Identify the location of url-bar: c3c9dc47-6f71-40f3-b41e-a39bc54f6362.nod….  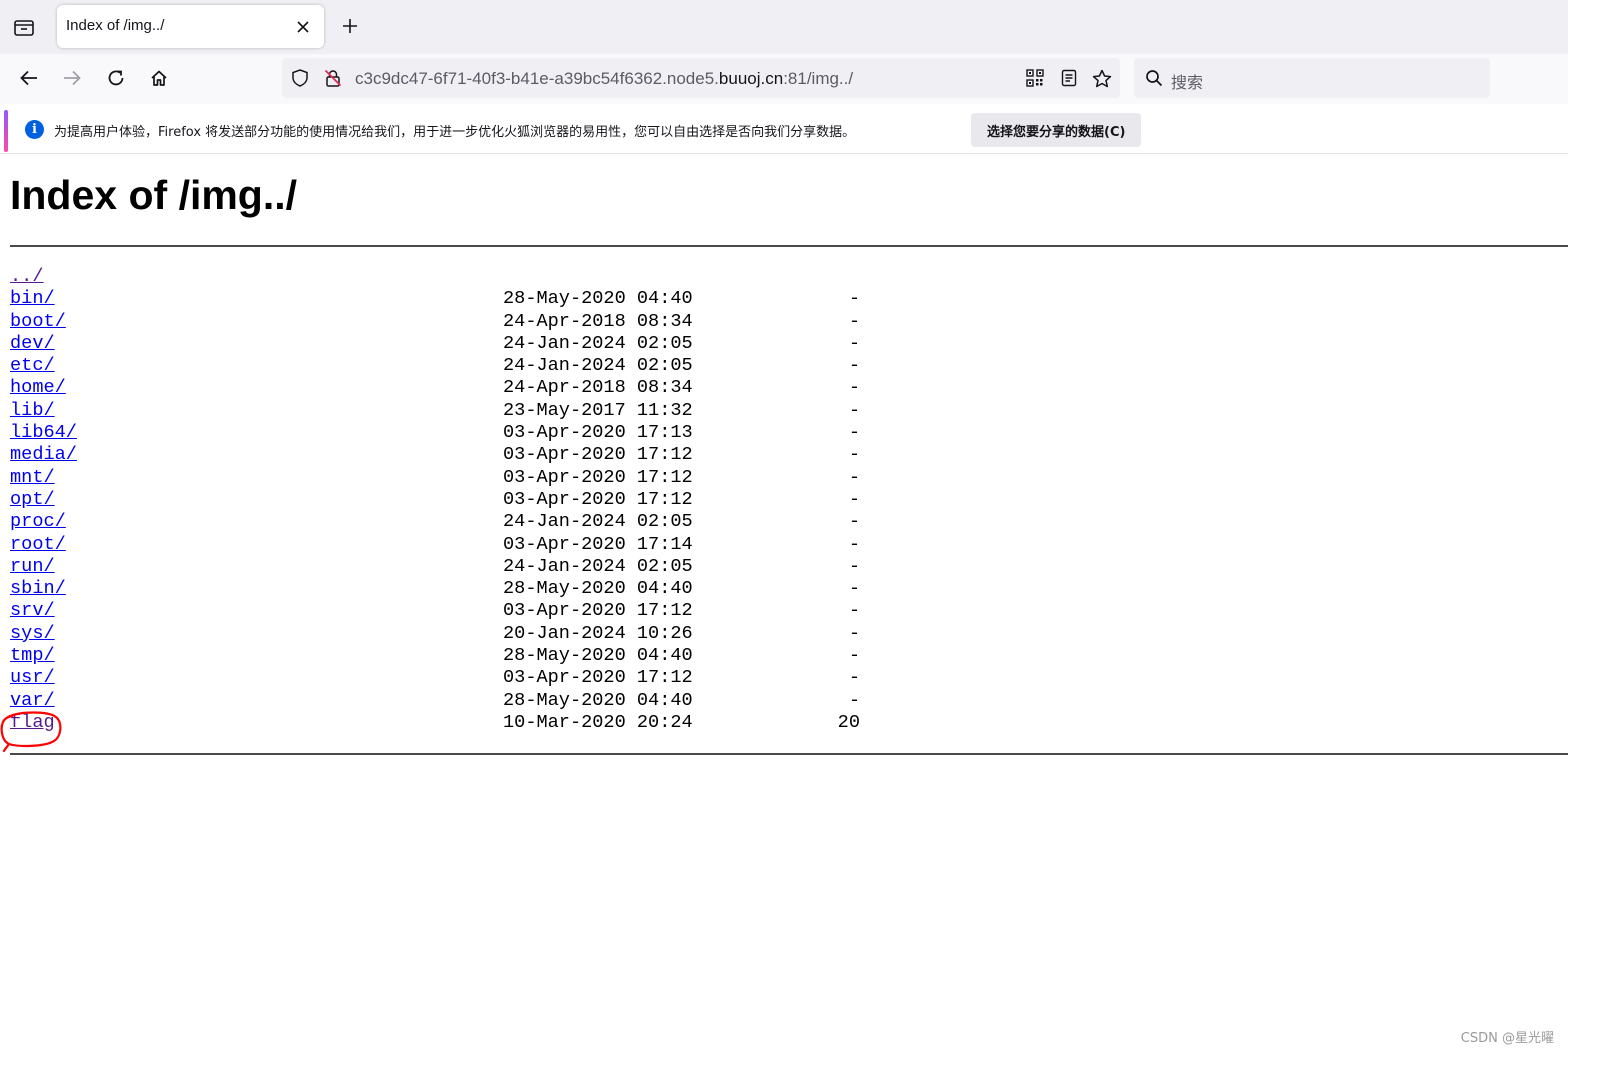
(701, 78).